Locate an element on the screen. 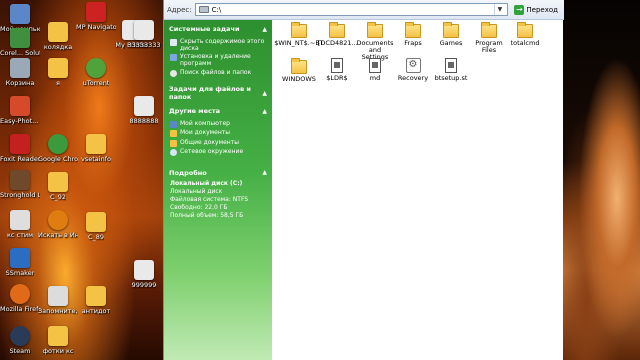 The image size is (640, 360). details-type: Локальный диск is located at coordinates (196, 191).